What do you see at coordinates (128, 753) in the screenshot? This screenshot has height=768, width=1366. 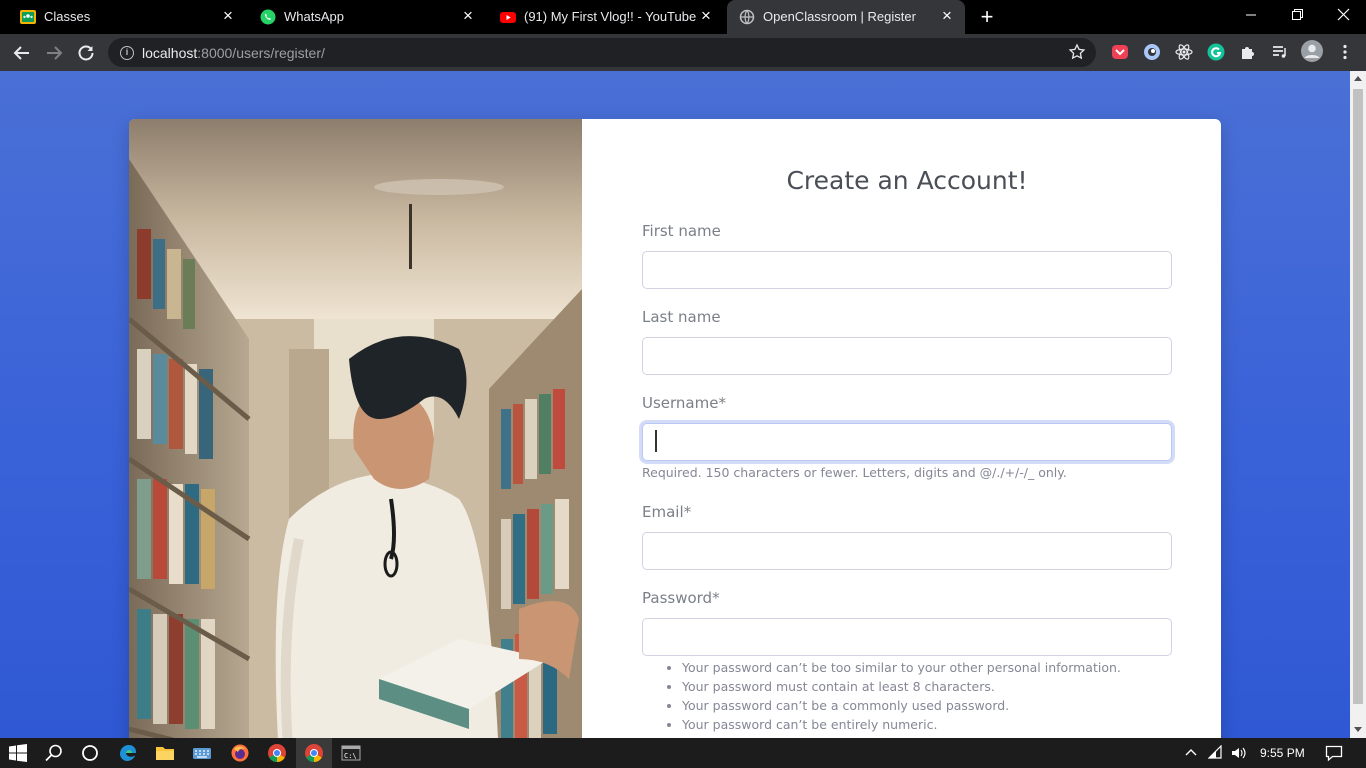 I see `edge-icon` at bounding box center [128, 753].